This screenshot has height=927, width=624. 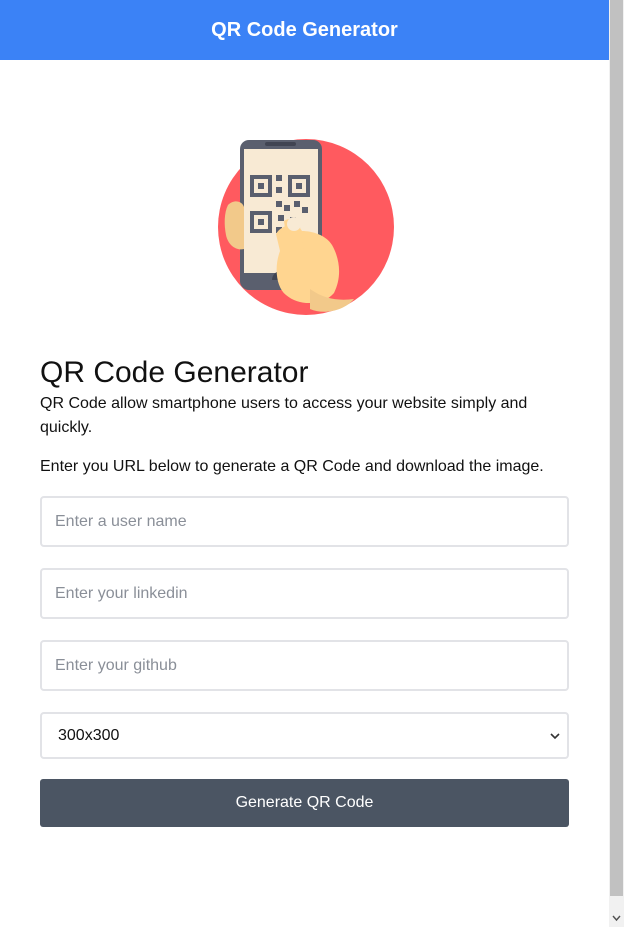 I want to click on scrollbar, so click(x=616, y=463).